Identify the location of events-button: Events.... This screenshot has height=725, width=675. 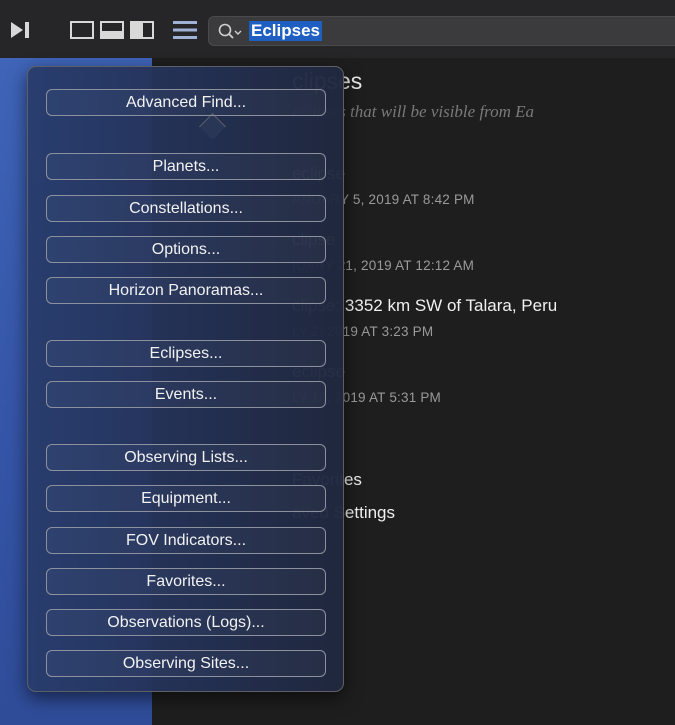
(186, 394).